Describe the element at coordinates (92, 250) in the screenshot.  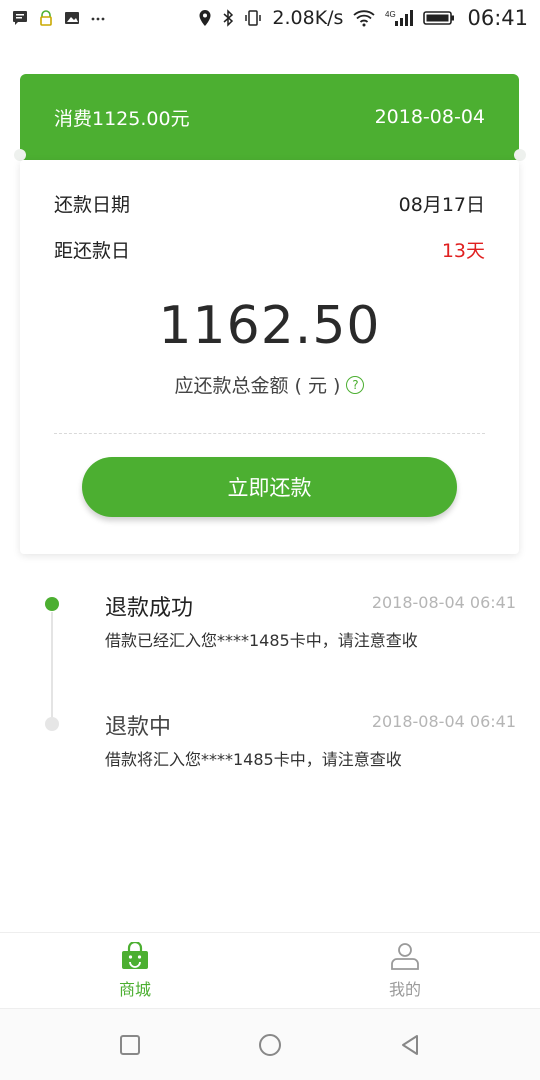
I see `days-left-label: 距还款日` at that location.